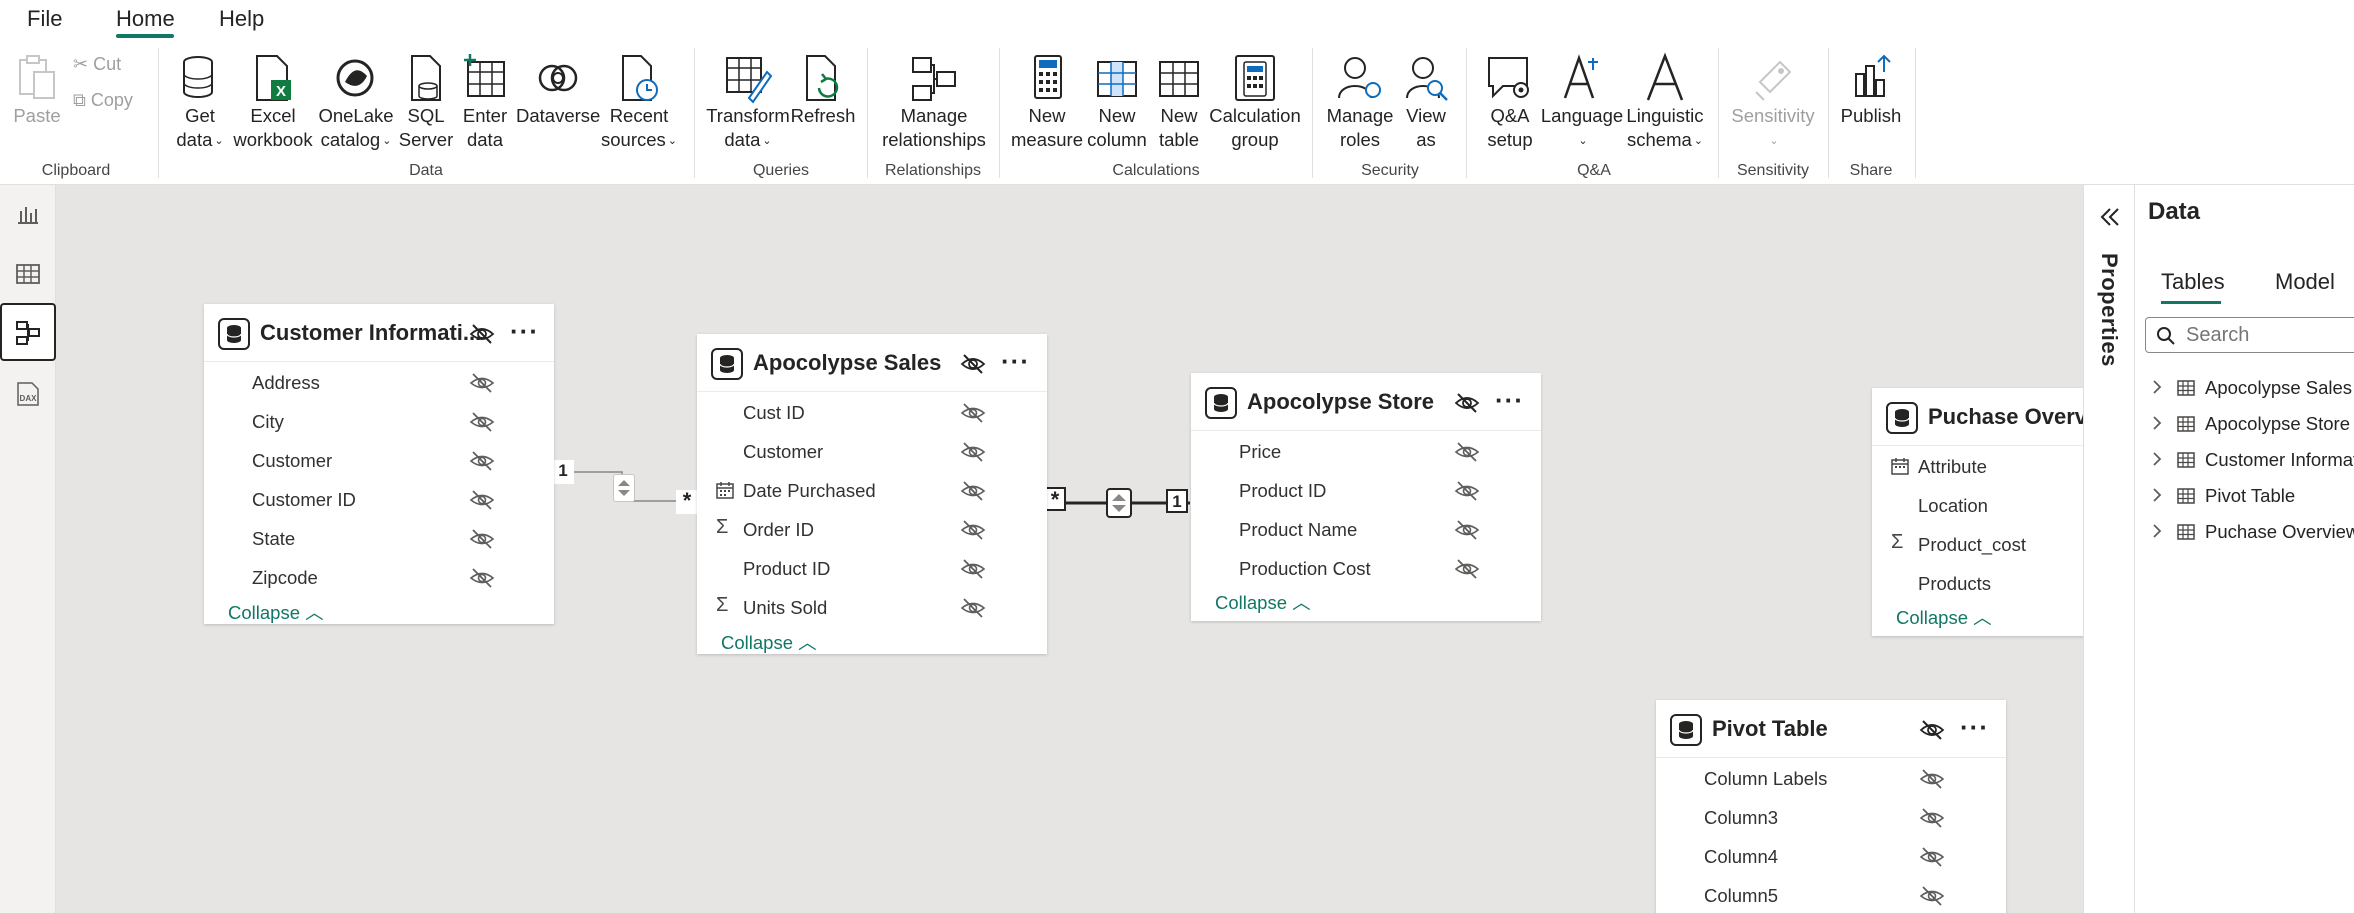 The image size is (2354, 913). What do you see at coordinates (2244, 388) in the screenshot?
I see `data-item-apocolypse-sales: Apocolypse Sales` at bounding box center [2244, 388].